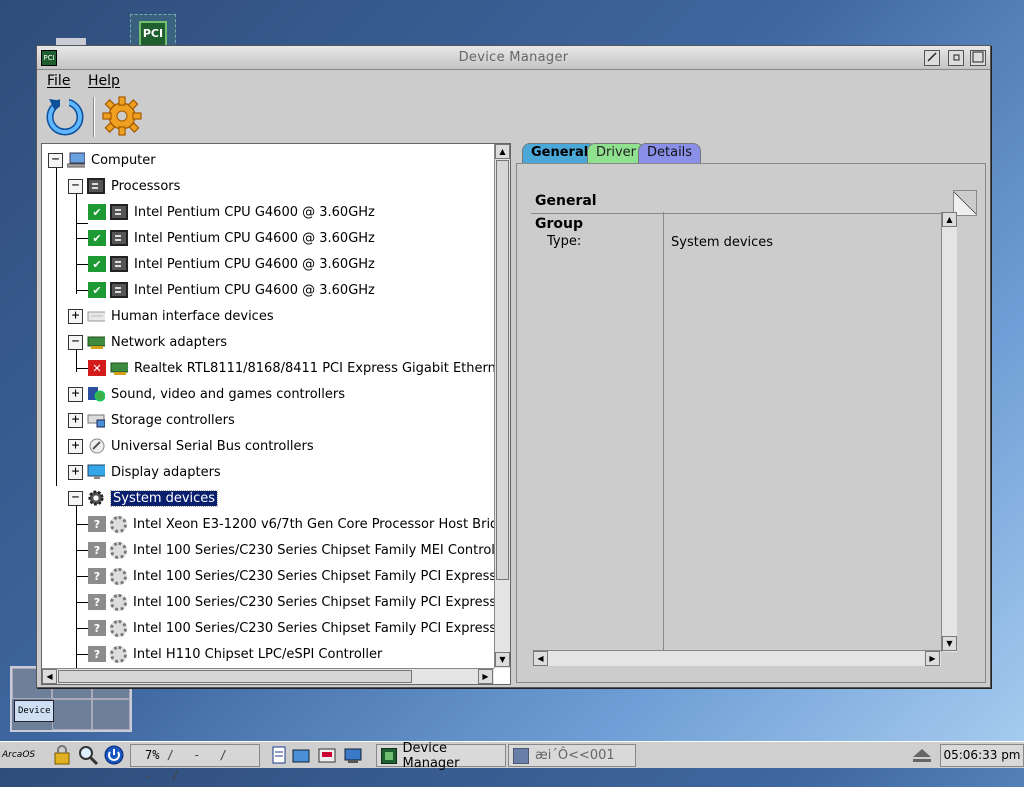  Describe the element at coordinates (737, 658) in the screenshot. I see `props-horizontal-scrollbar: ◀ ▶` at that location.